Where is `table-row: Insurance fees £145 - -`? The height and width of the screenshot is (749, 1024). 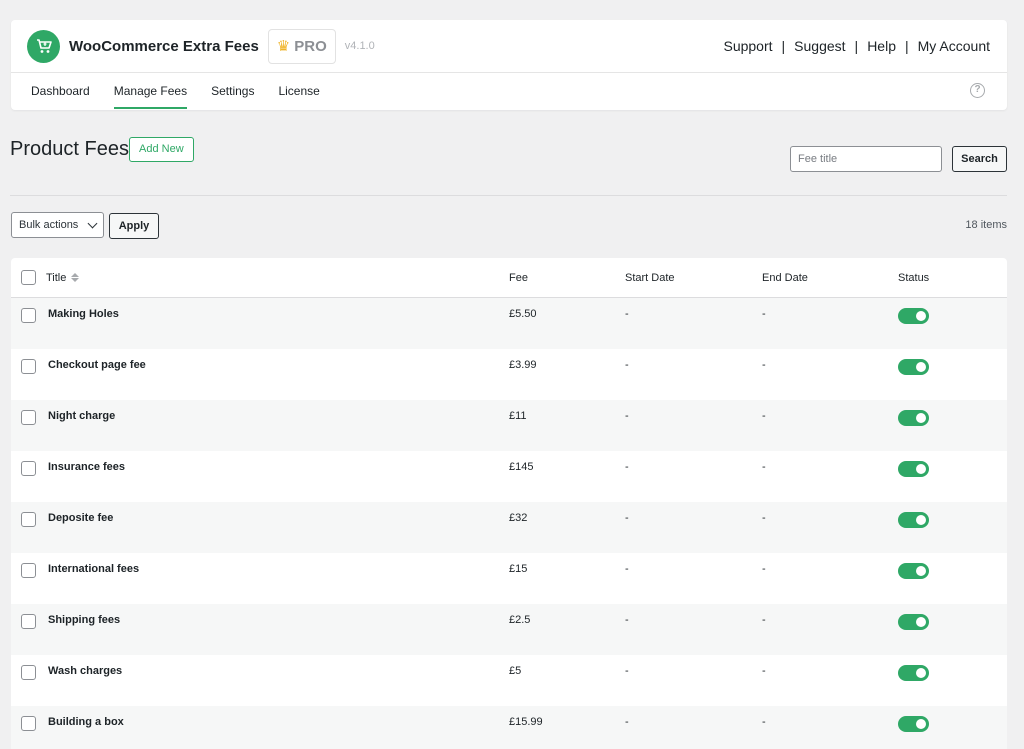 table-row: Insurance fees £145 - - is located at coordinates (509, 476).